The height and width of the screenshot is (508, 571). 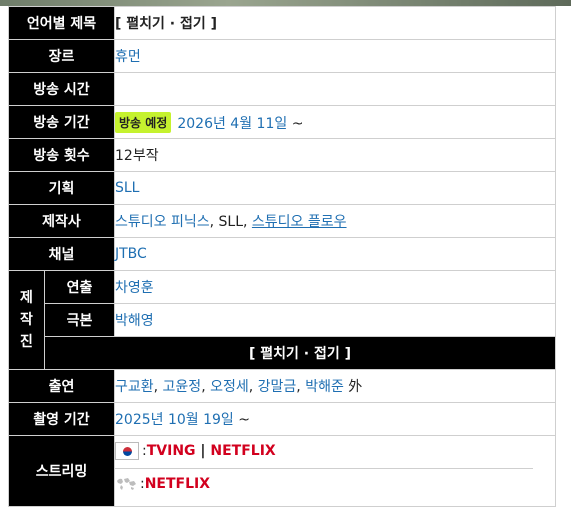 I want to click on expand-toggle-crew: [ 펼치기 · 접기 ], so click(x=300, y=353).